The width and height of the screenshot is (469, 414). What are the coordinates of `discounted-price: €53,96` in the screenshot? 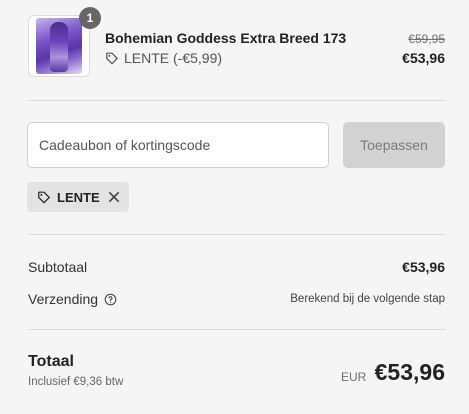 It's located at (423, 58).